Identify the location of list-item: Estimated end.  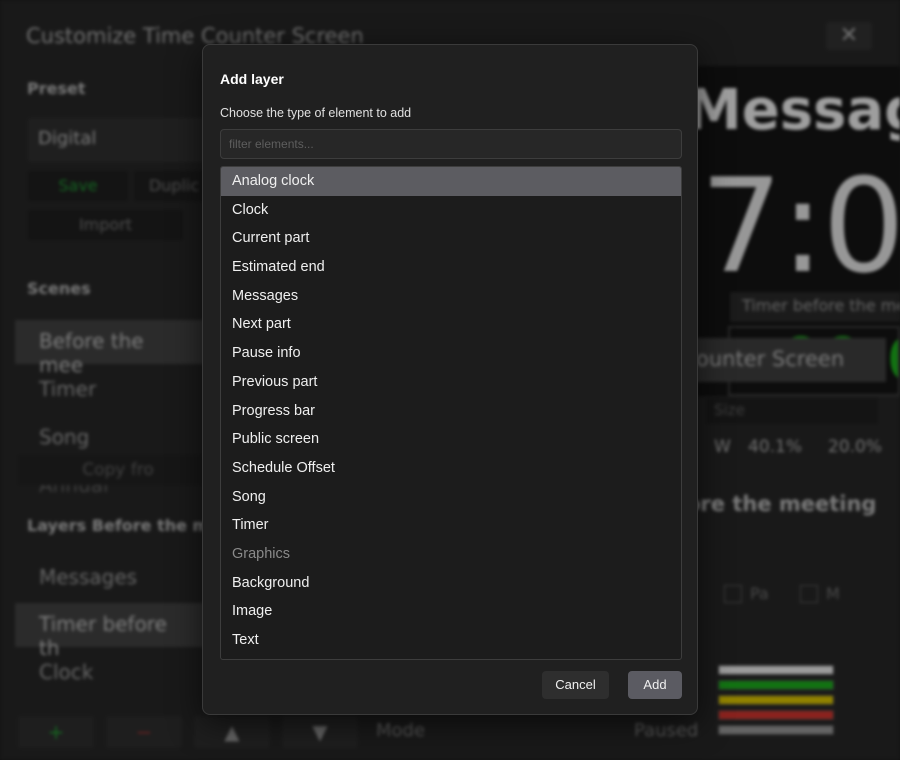
(451, 267).